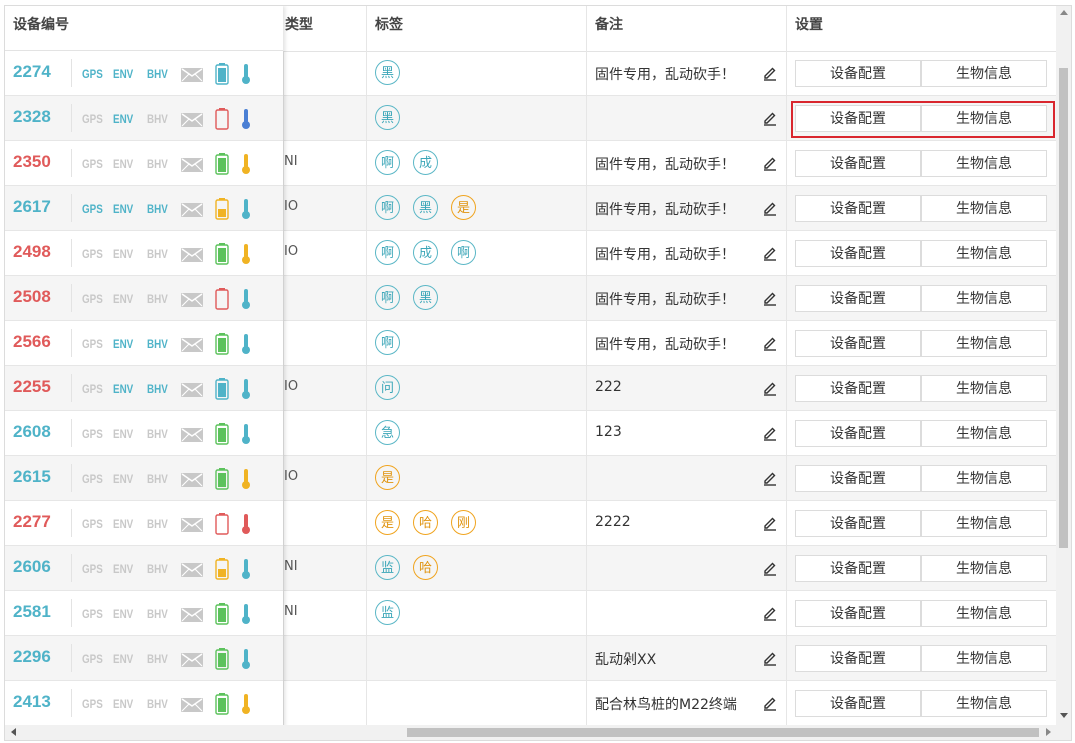  What do you see at coordinates (1063, 308) in the screenshot?
I see `vertical-scroll-thumb` at bounding box center [1063, 308].